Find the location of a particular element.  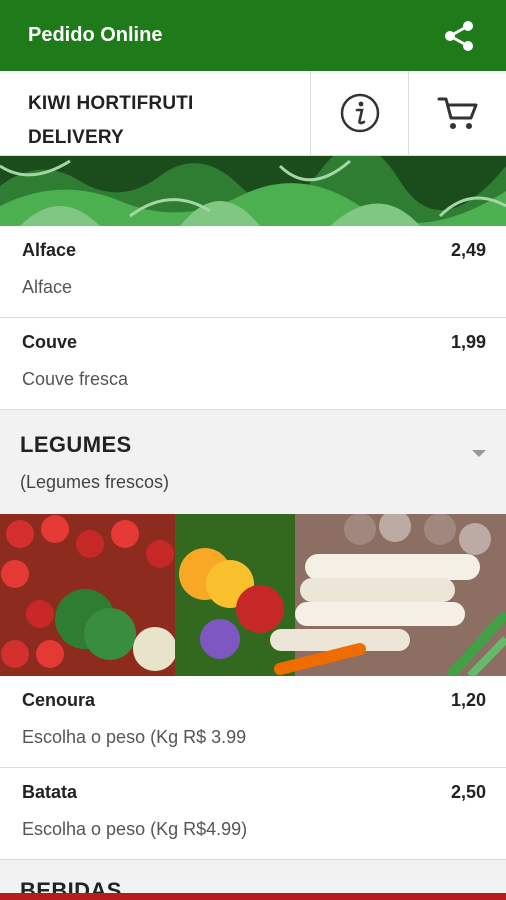

store-name: KIWI HORTIFRUTI DELIVERY is located at coordinates (155, 113).